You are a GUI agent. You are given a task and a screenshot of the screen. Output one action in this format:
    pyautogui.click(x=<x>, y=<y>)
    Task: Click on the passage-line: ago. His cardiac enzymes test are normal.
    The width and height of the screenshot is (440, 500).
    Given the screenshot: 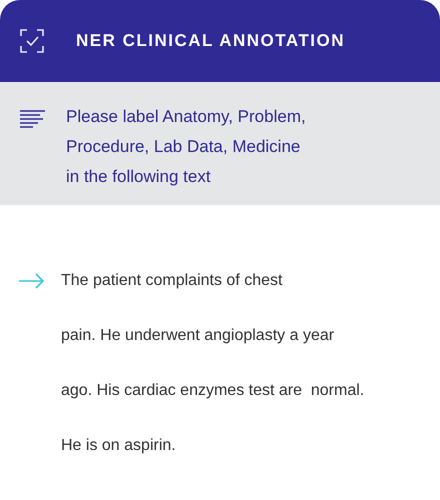 What is the action you would take?
    pyautogui.click(x=212, y=390)
    